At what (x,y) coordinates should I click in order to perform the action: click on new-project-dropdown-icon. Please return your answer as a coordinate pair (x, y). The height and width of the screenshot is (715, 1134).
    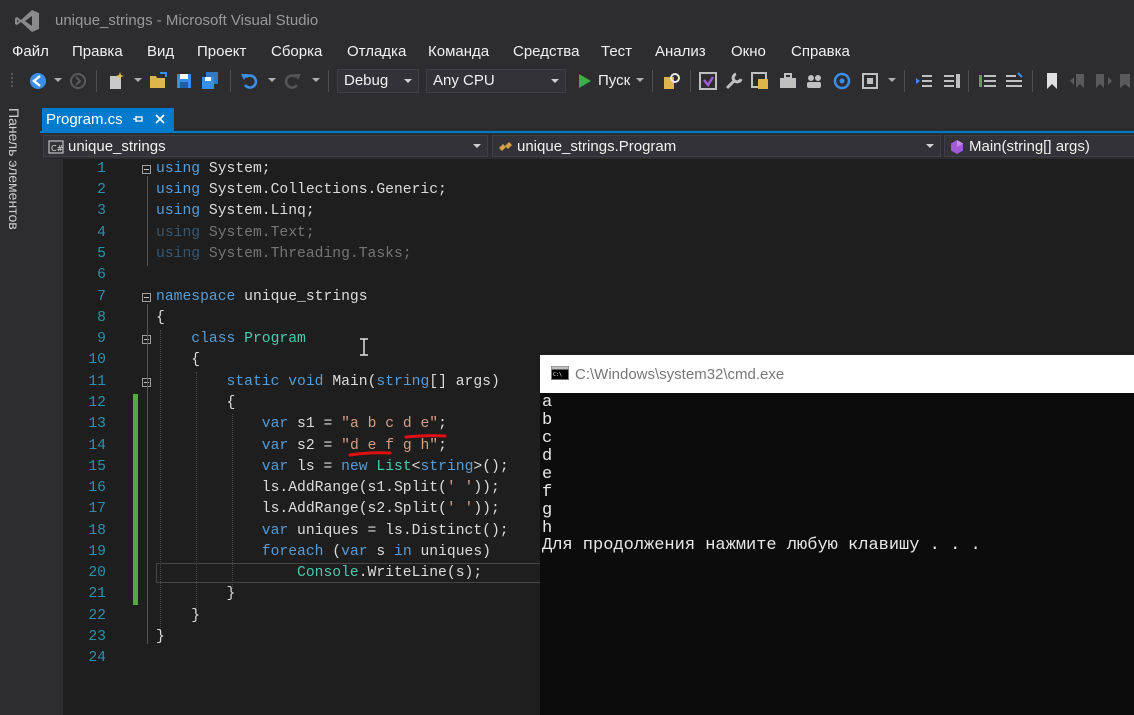
    Looking at the image, I should click on (138, 80).